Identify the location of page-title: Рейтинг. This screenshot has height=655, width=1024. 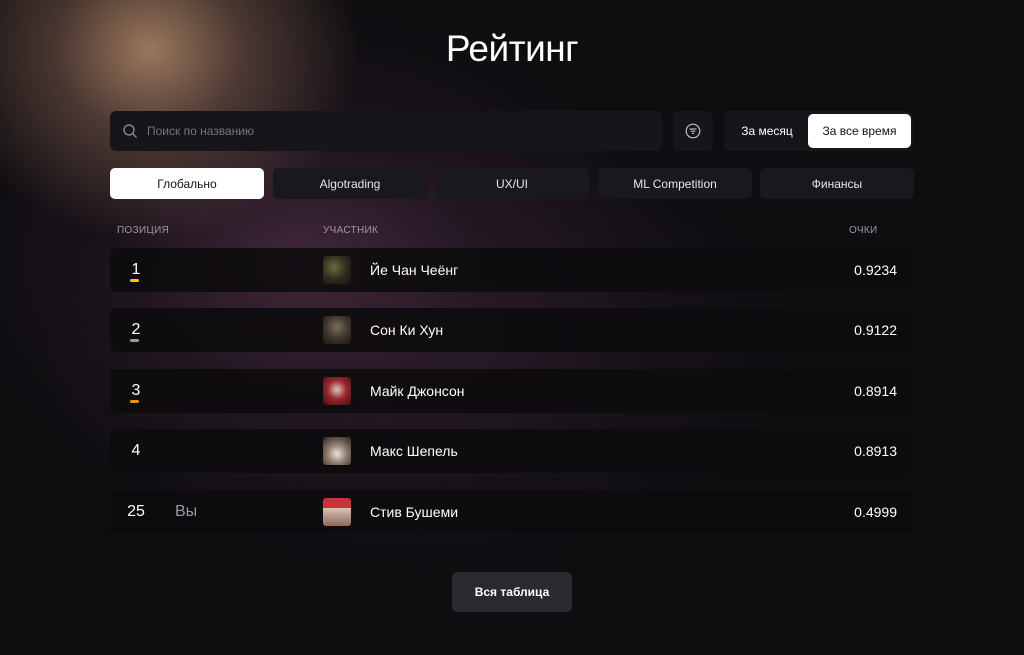
(512, 48).